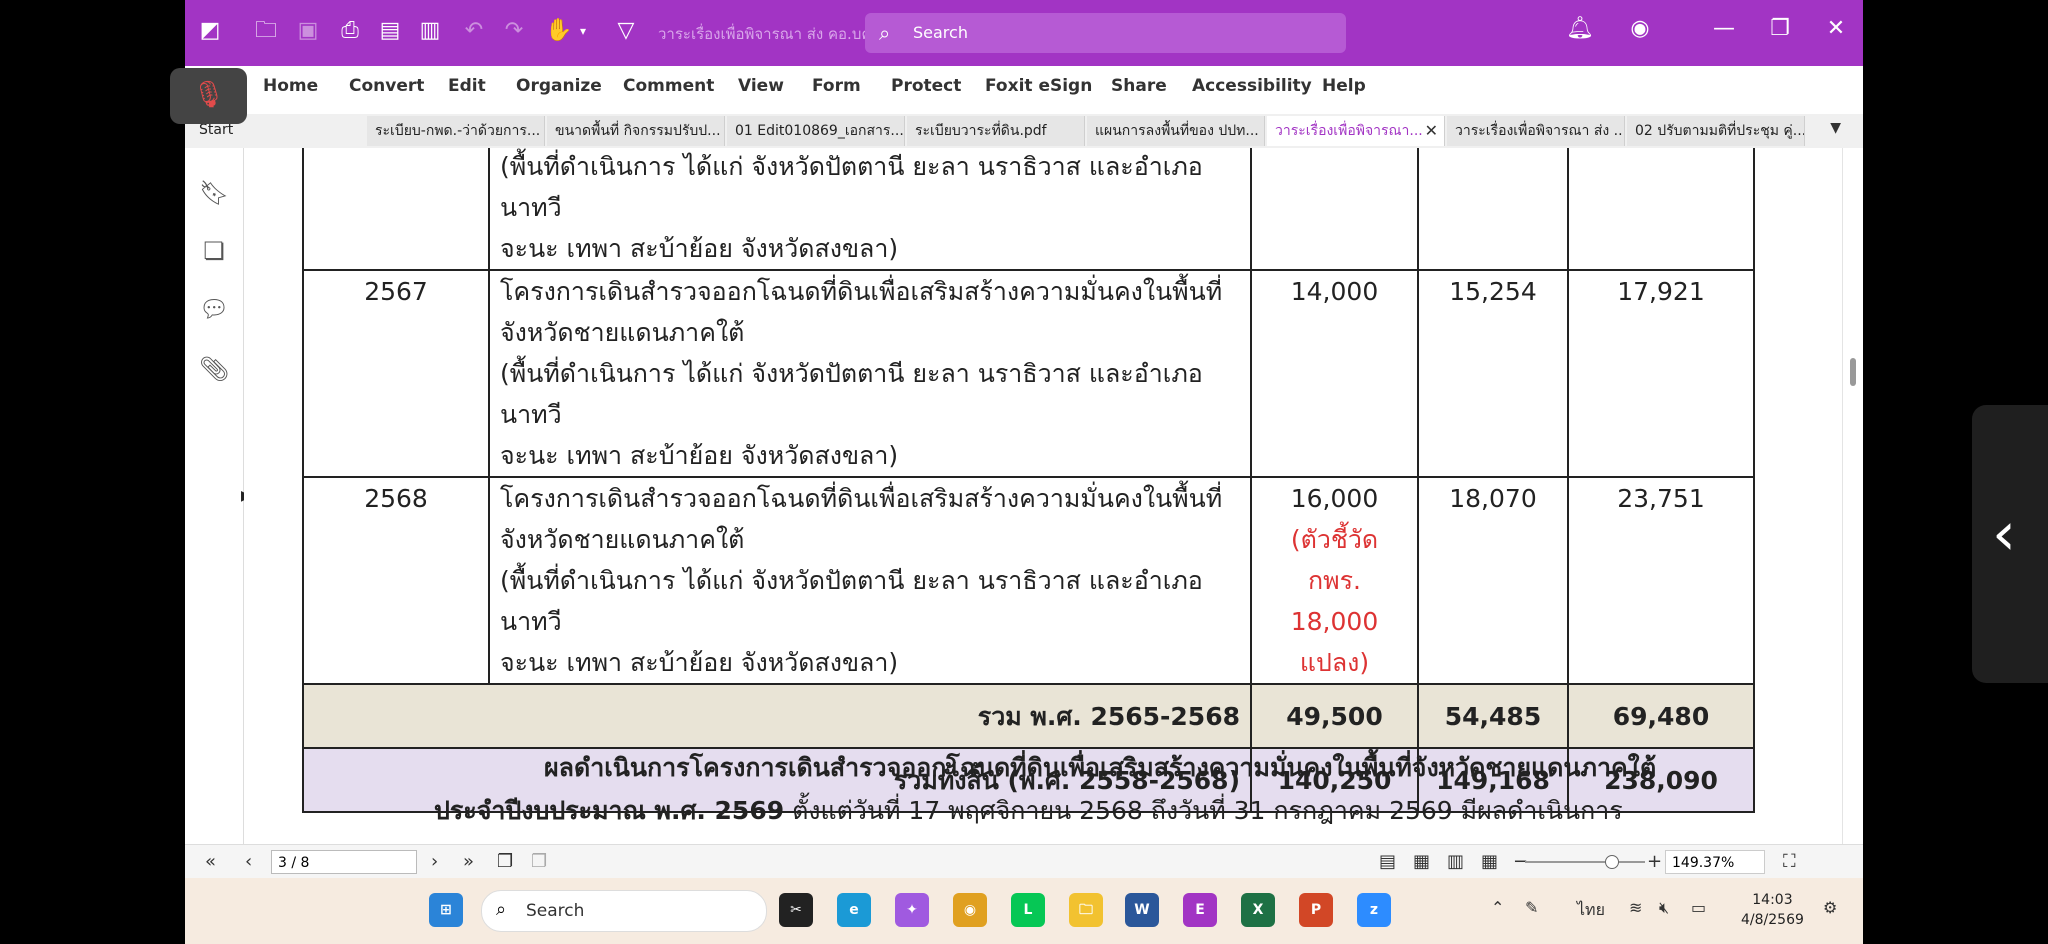  I want to click on zoom-slider-handle, so click(1612, 862).